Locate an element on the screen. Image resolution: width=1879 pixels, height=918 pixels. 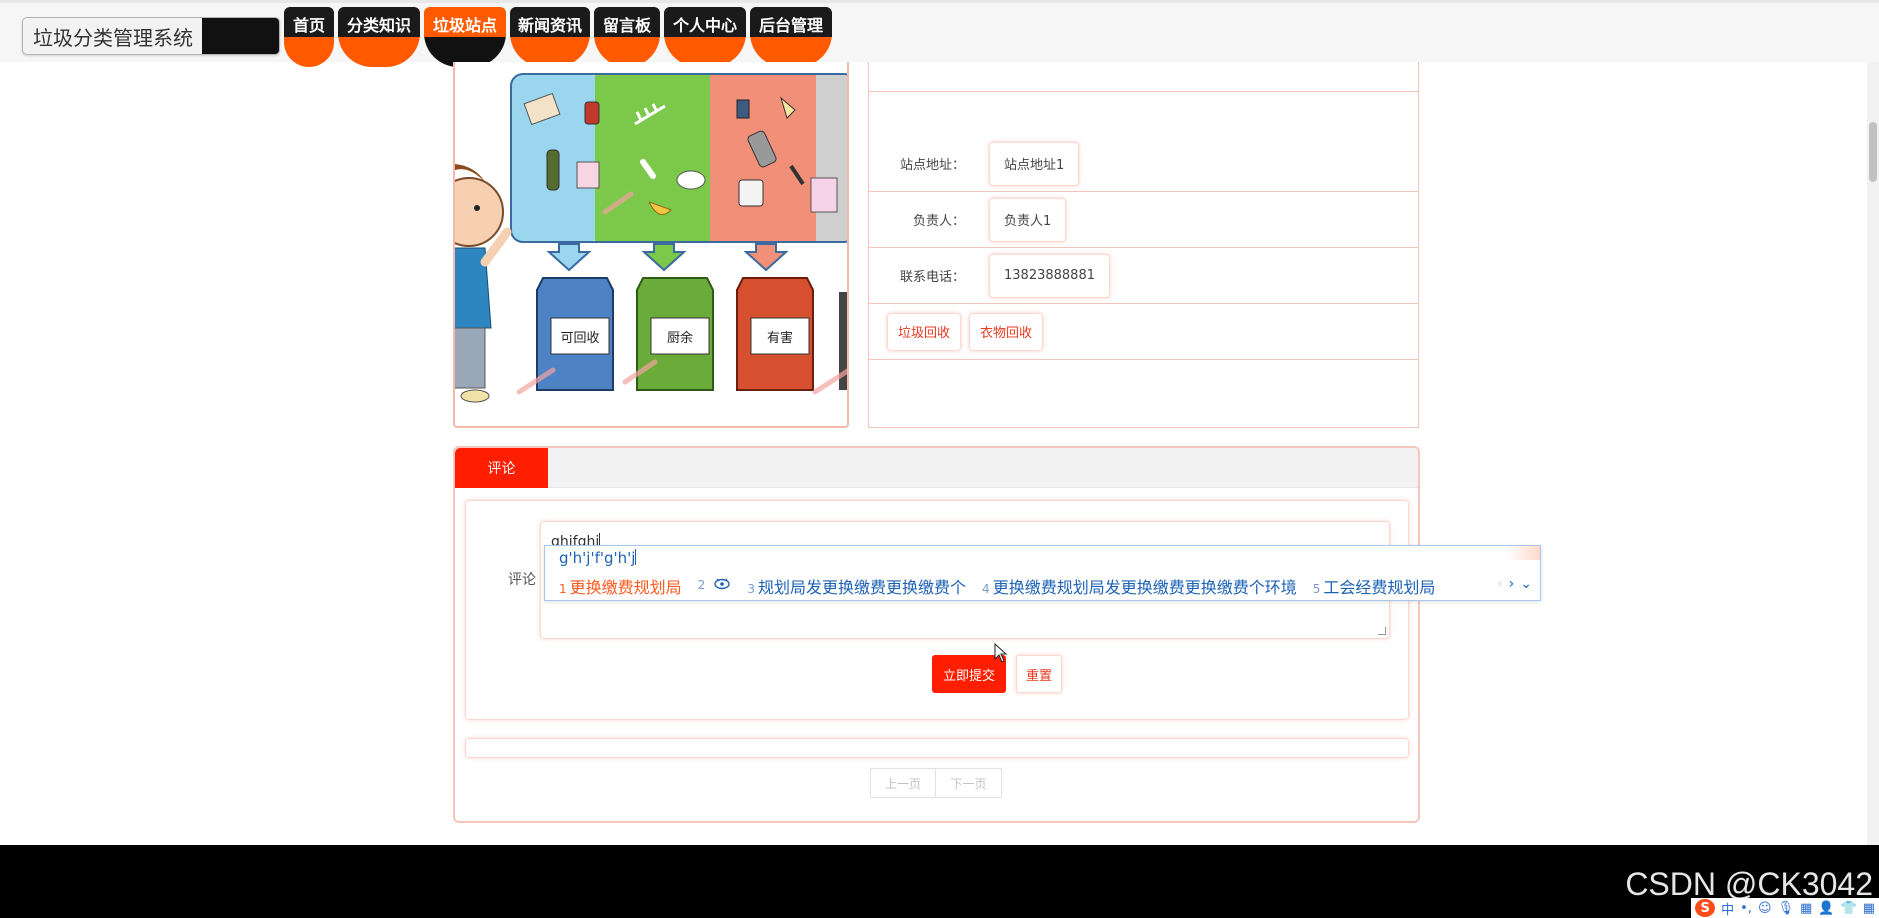
address-value: 站点地址1 is located at coordinates (1034, 163).